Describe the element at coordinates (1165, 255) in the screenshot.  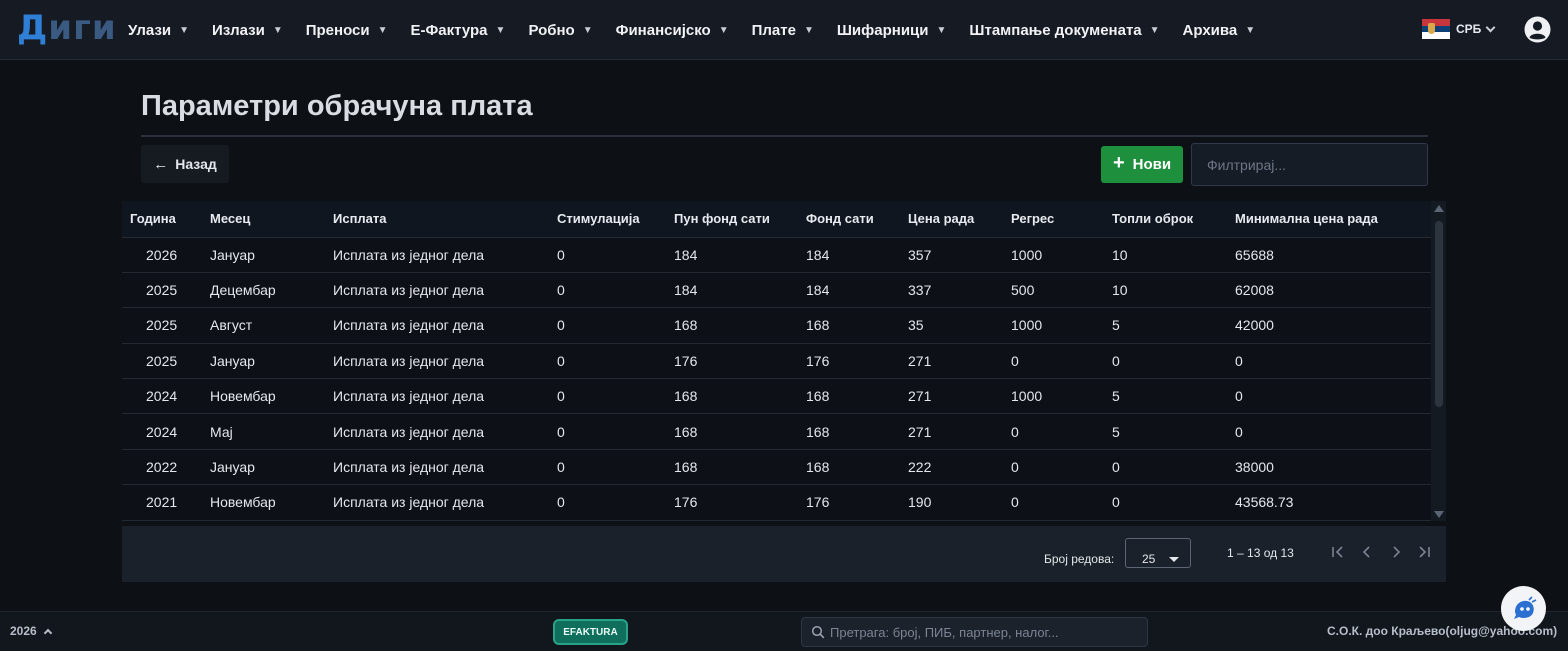
I see `table-cell: 10` at that location.